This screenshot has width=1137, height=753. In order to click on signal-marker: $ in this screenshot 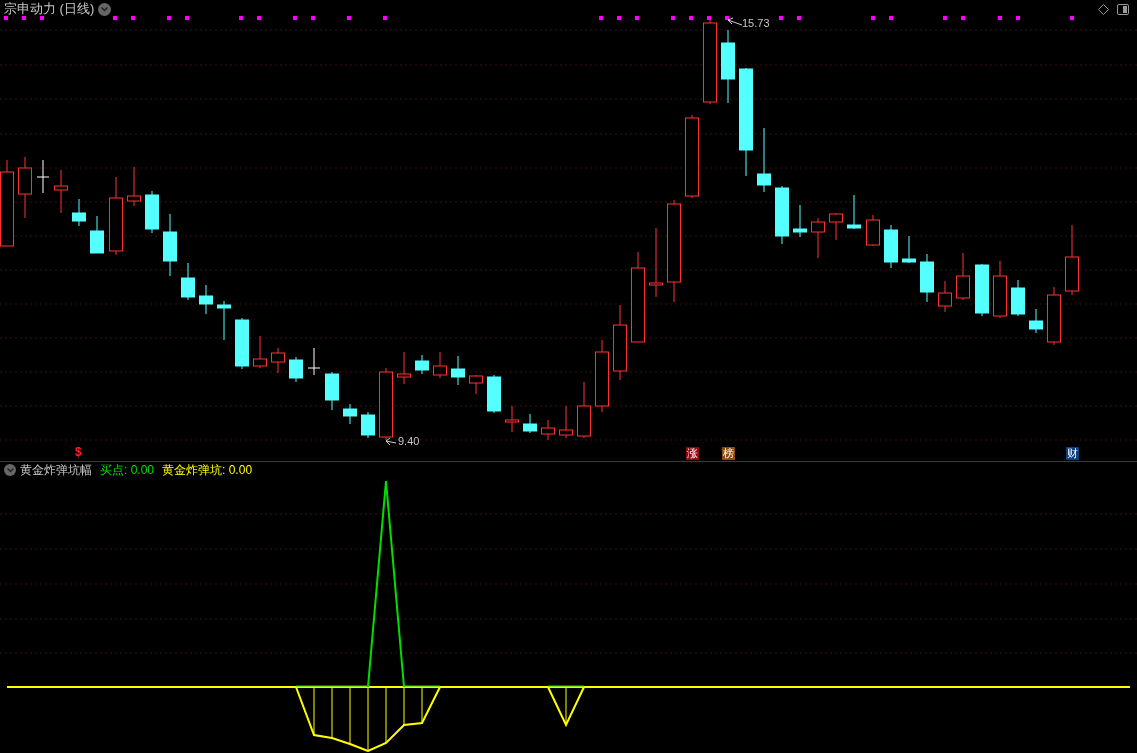, I will do `click(78, 452)`.